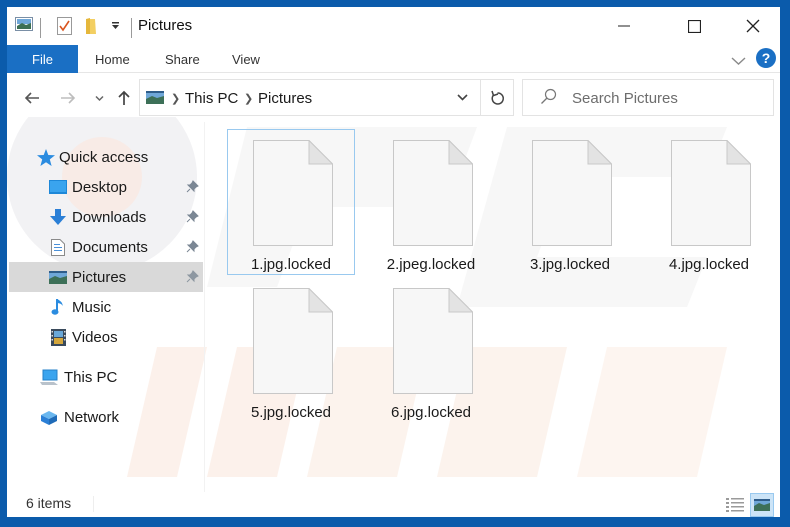 The image size is (790, 527). I want to click on sidebar-label: Network, so click(92, 417).